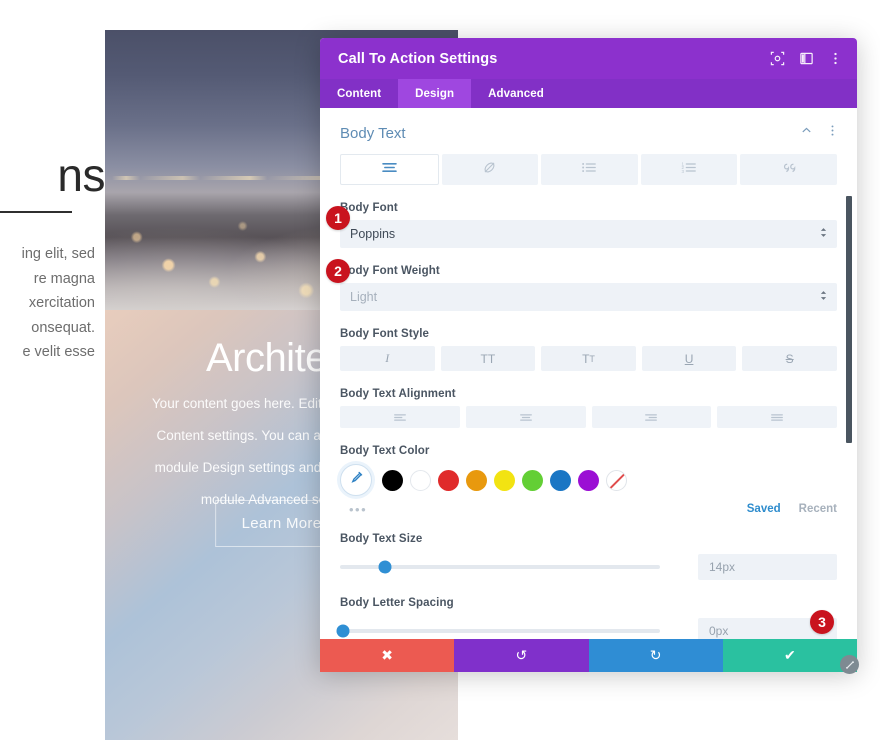 The height and width of the screenshot is (740, 880). I want to click on body-text-alignment-buttons, so click(588, 417).